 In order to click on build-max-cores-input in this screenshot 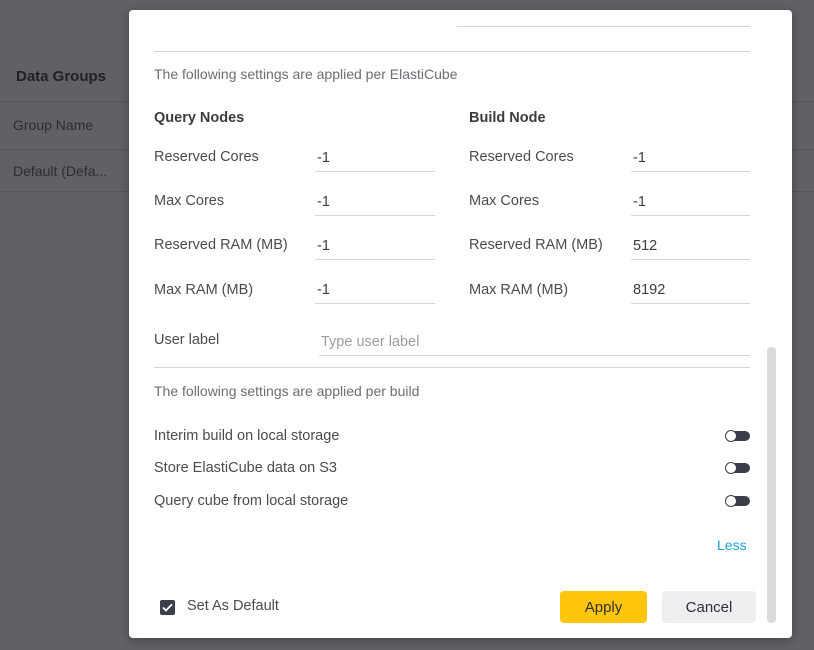, I will do `click(690, 202)`.